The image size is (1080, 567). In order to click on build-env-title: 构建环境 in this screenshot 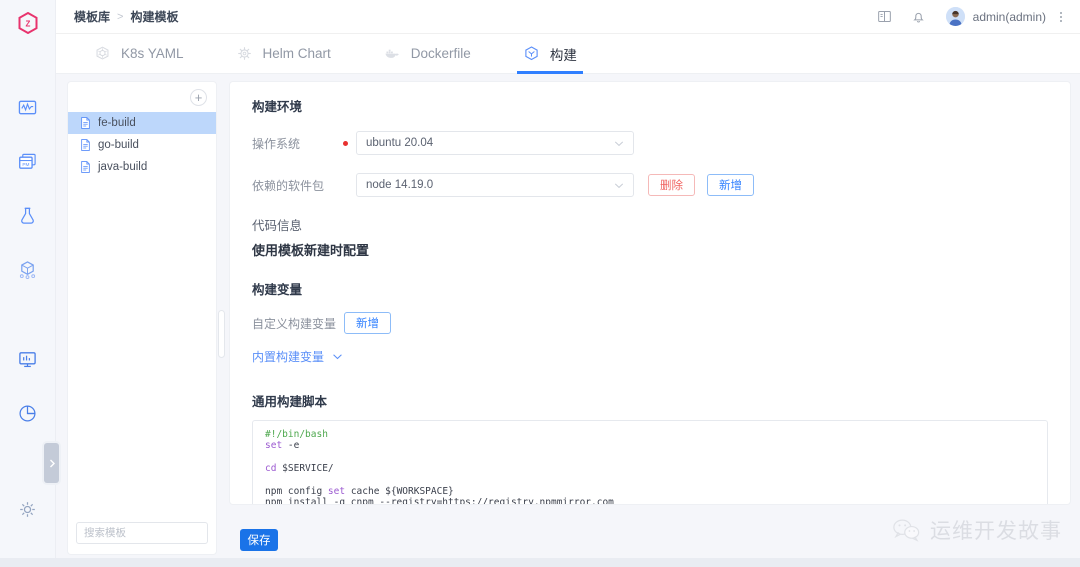, I will do `click(277, 107)`.